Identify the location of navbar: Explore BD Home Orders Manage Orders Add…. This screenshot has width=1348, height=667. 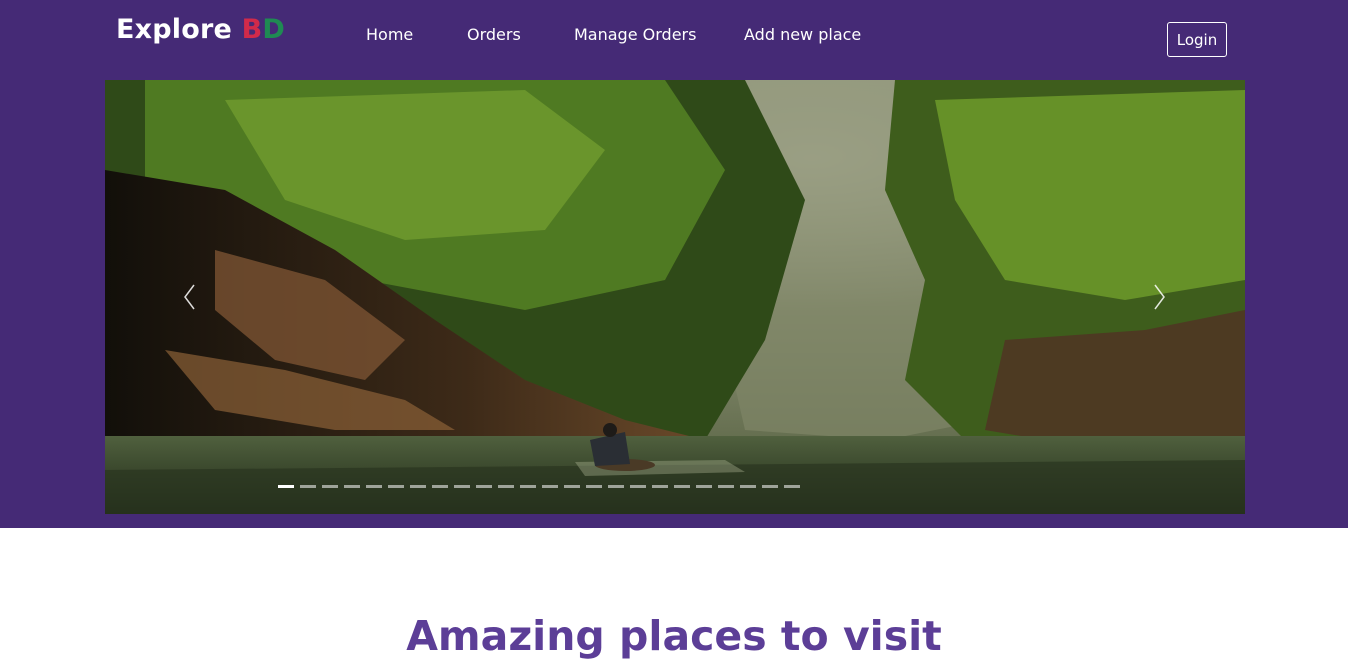
(674, 40).